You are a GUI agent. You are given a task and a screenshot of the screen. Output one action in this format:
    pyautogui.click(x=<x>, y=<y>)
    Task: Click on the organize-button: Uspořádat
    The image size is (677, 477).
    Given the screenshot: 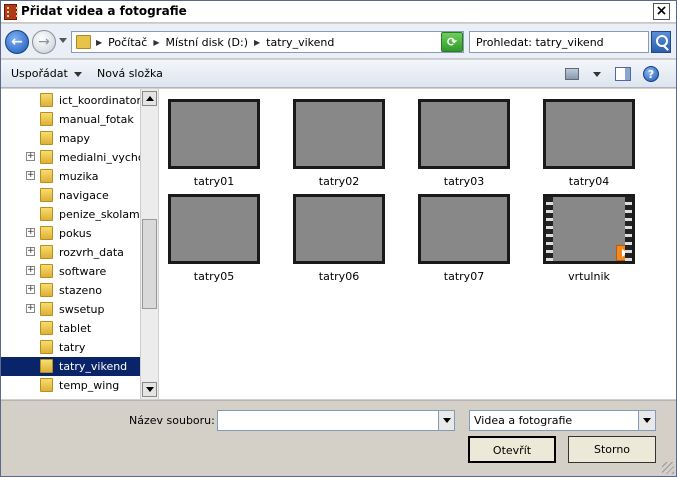 What is the action you would take?
    pyautogui.click(x=46, y=73)
    